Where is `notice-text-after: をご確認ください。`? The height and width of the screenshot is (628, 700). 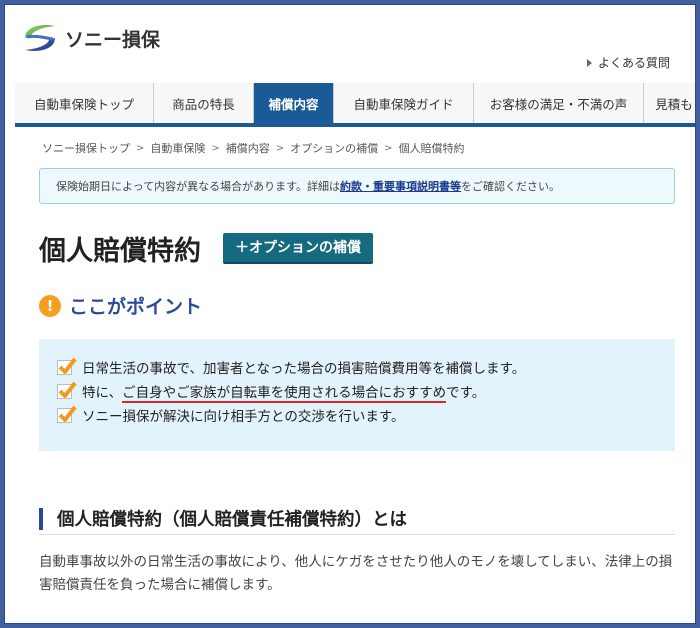
notice-text-after: をご確認ください。 is located at coordinates (511, 186).